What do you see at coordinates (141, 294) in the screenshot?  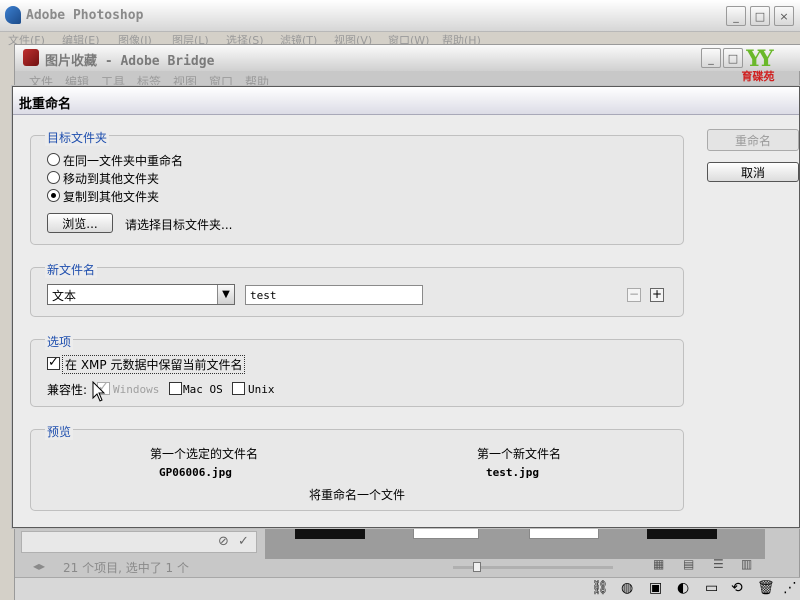 I see `filename-type-select: 文本 ▼` at bounding box center [141, 294].